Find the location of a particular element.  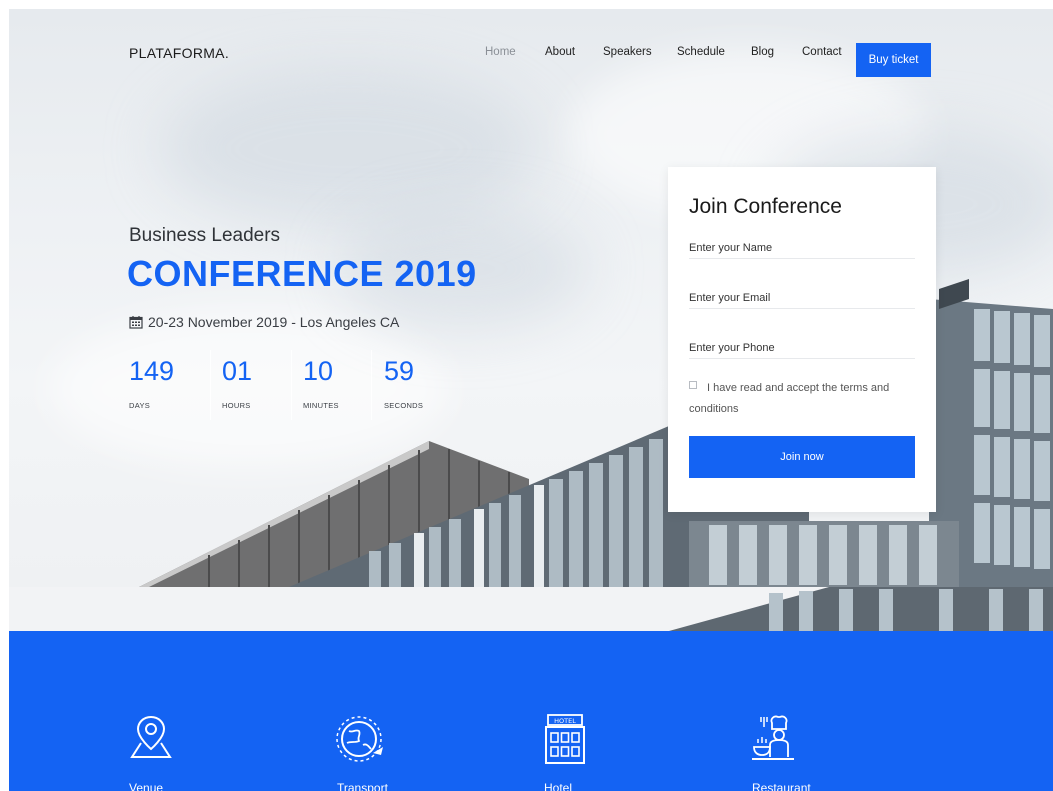

countdown-hours-label: HOURS is located at coordinates (236, 405).